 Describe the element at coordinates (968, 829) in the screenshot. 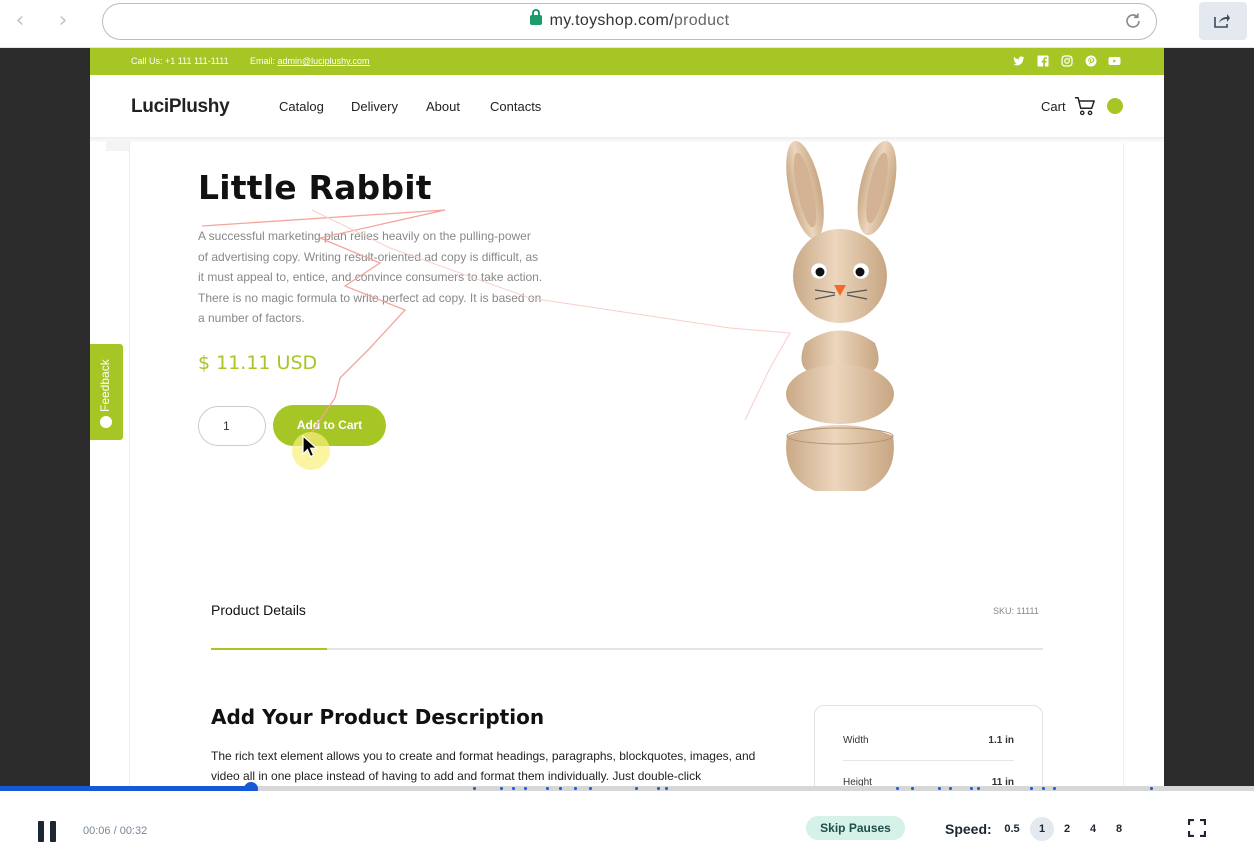

I see `speed-label: Speed:` at that location.